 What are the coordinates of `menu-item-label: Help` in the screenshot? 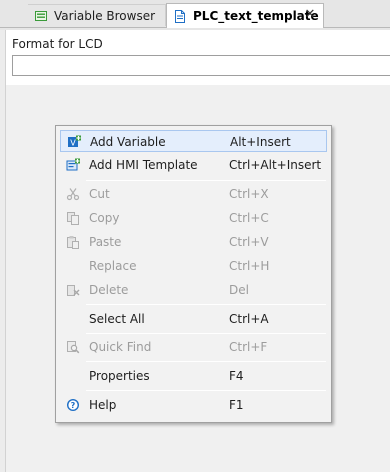 It's located at (103, 405).